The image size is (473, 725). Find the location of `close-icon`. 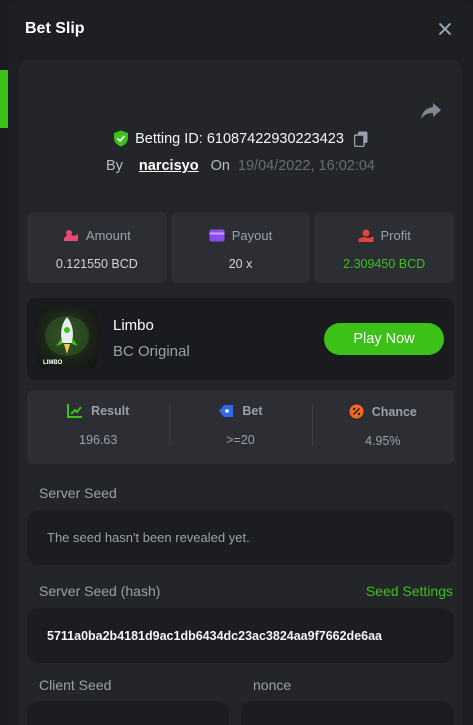

close-icon is located at coordinates (445, 29).